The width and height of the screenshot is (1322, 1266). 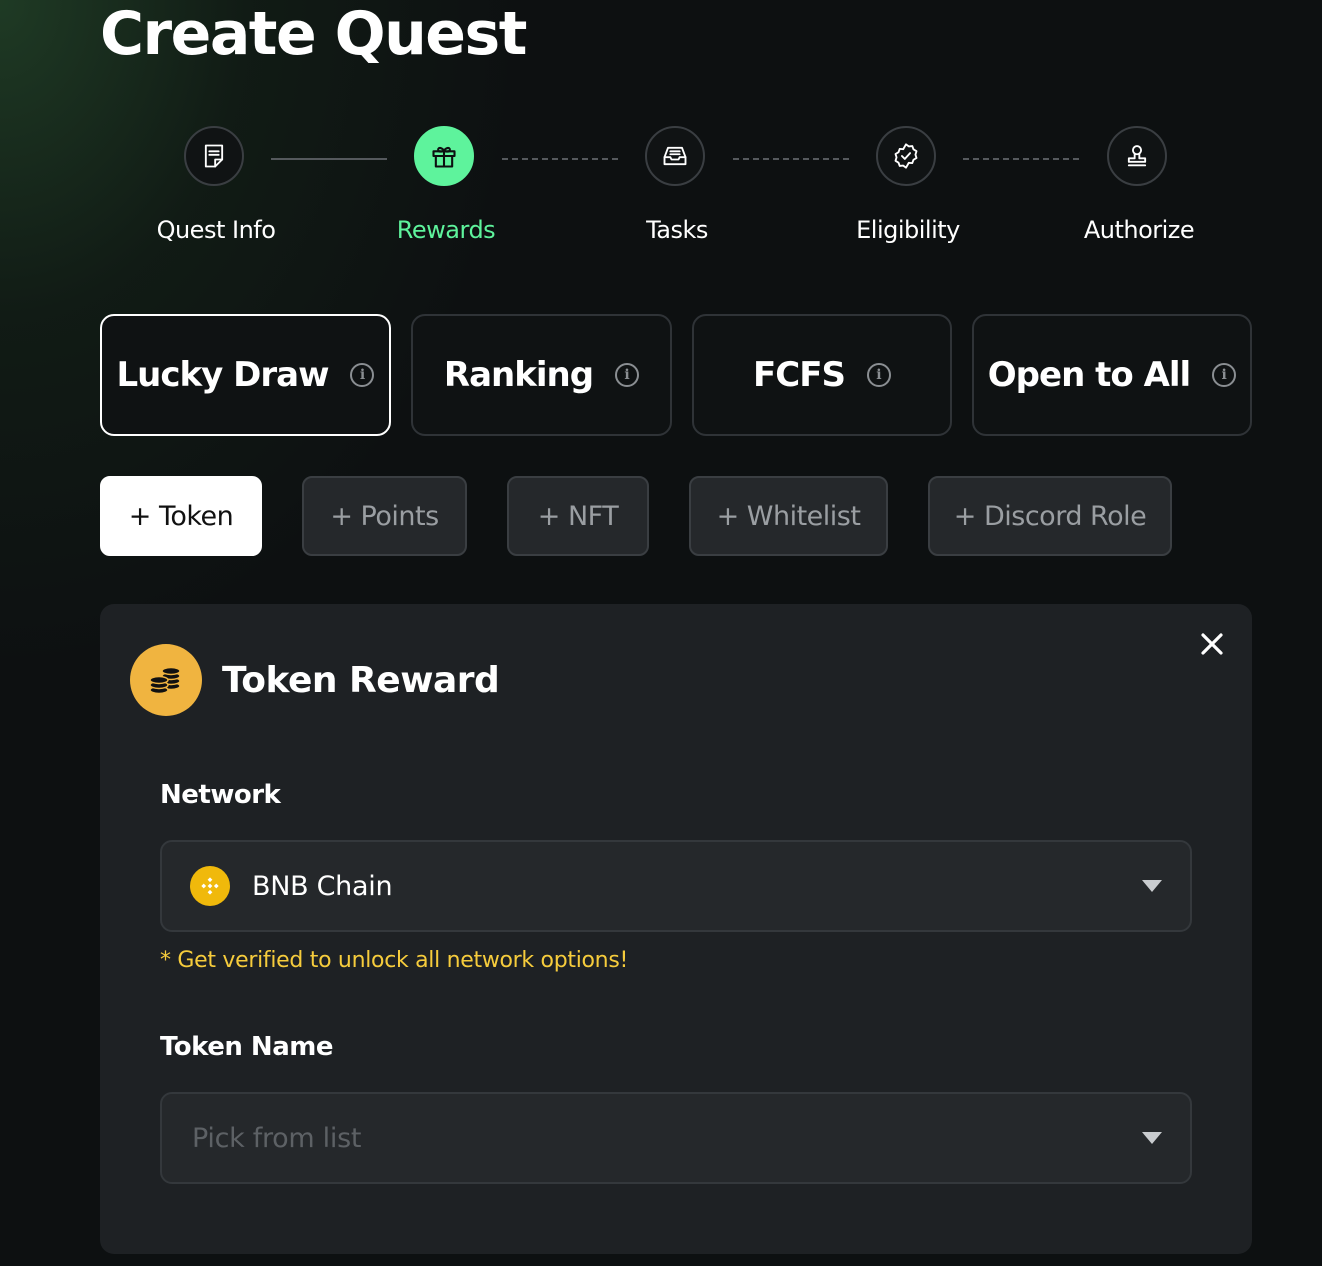 I want to click on add-discord-role-button: + Discord Role, so click(x=1050, y=516).